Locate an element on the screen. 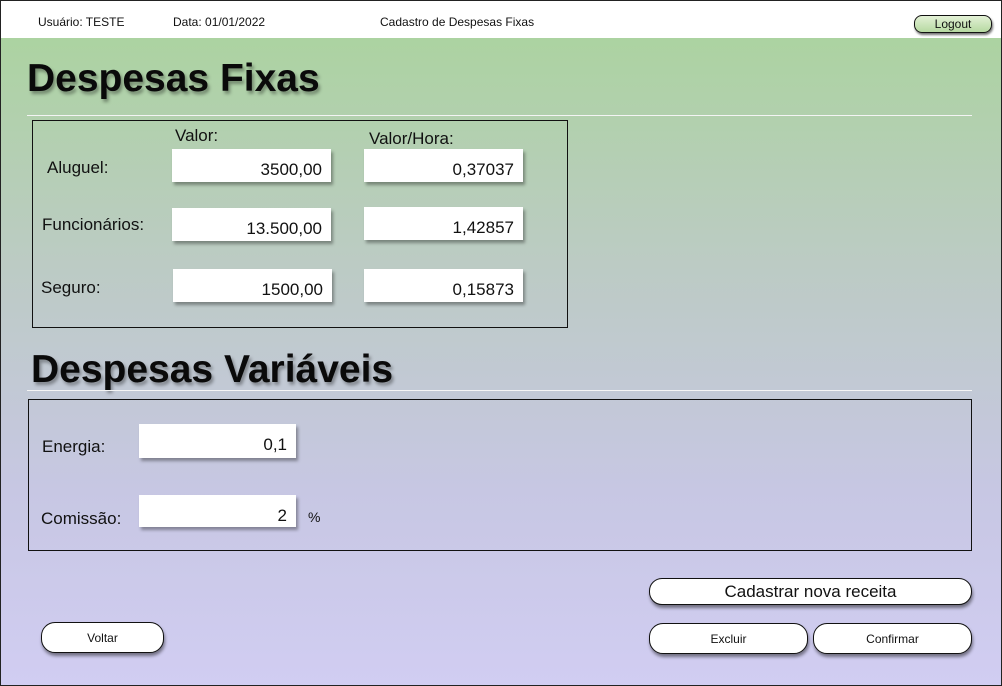 Image resolution: width=1002 pixels, height=686 pixels. page-title: Cadastro de Despesas Fixas is located at coordinates (457, 22).